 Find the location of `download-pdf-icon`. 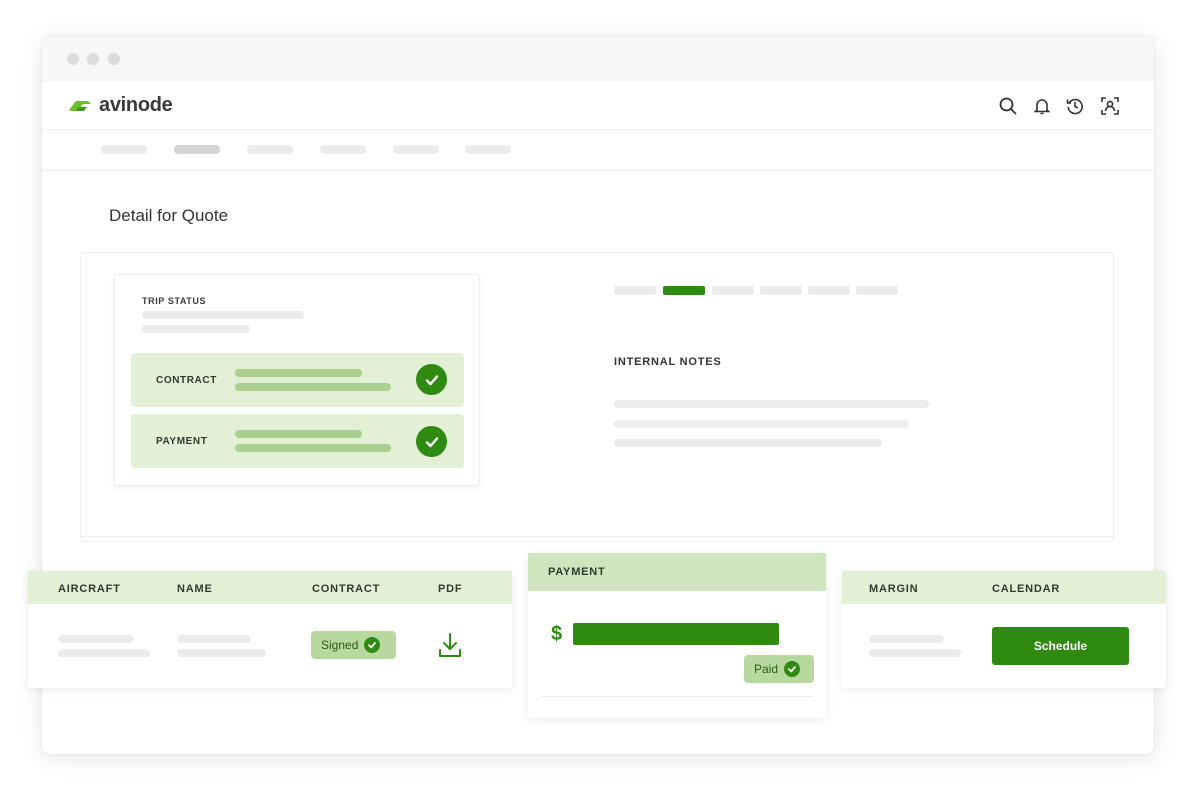

download-pdf-icon is located at coordinates (450, 645).